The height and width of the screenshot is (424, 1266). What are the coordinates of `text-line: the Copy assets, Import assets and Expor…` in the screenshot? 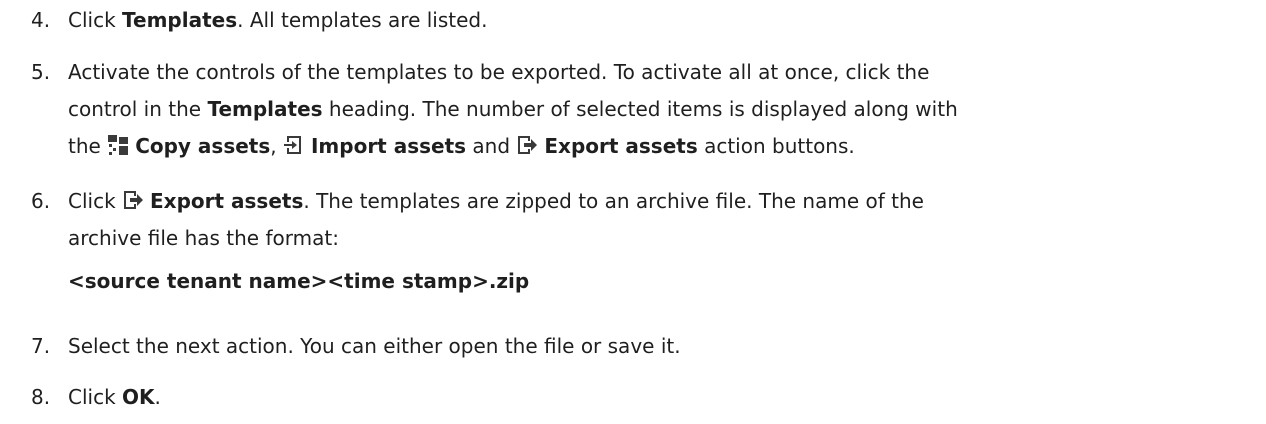 It's located at (652, 146).